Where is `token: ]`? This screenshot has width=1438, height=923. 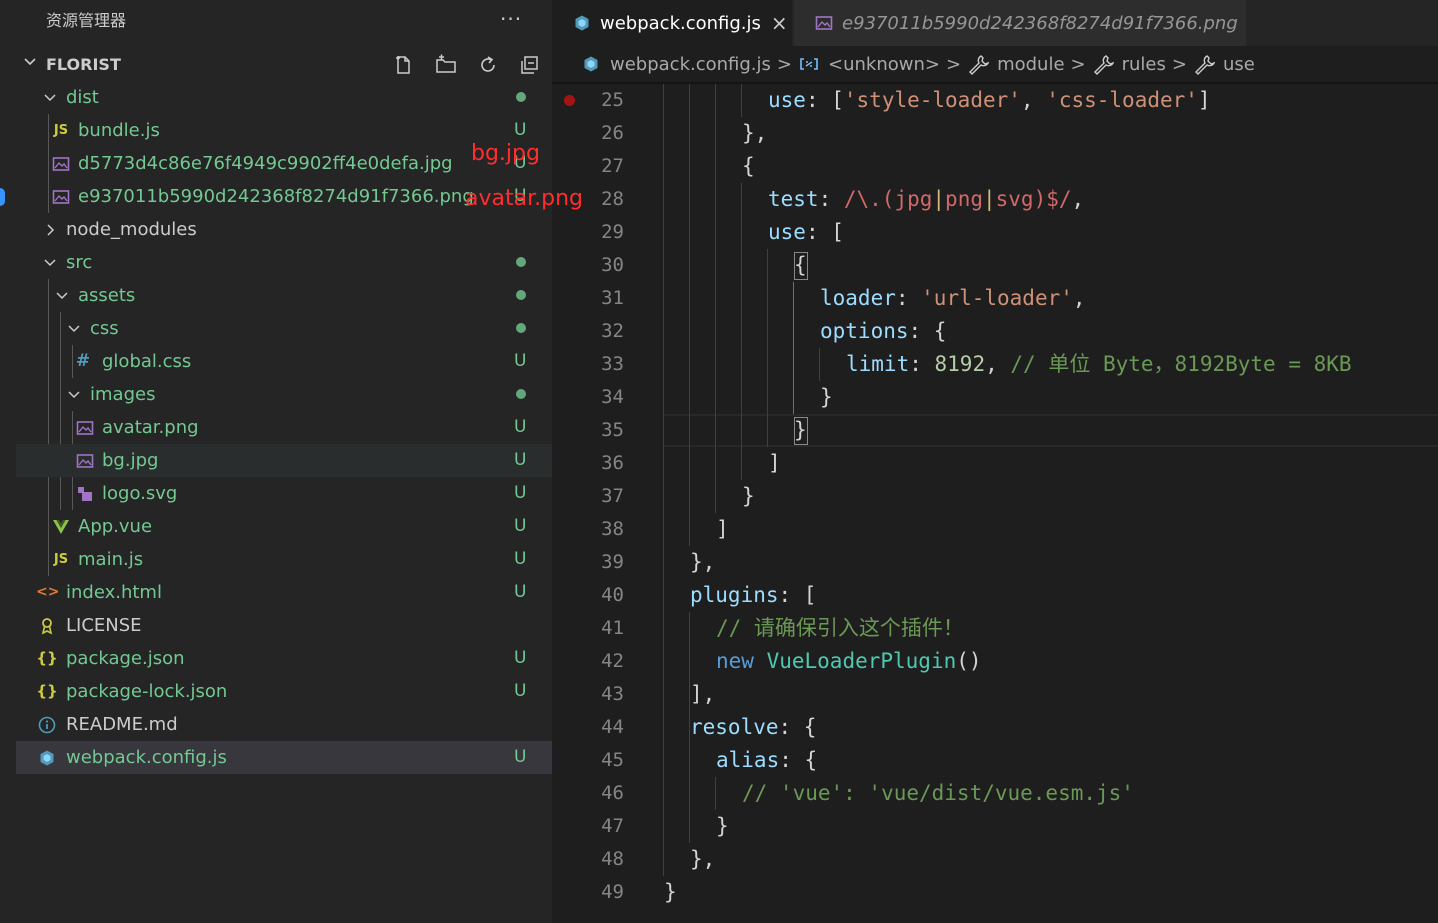
token: ] is located at coordinates (774, 463).